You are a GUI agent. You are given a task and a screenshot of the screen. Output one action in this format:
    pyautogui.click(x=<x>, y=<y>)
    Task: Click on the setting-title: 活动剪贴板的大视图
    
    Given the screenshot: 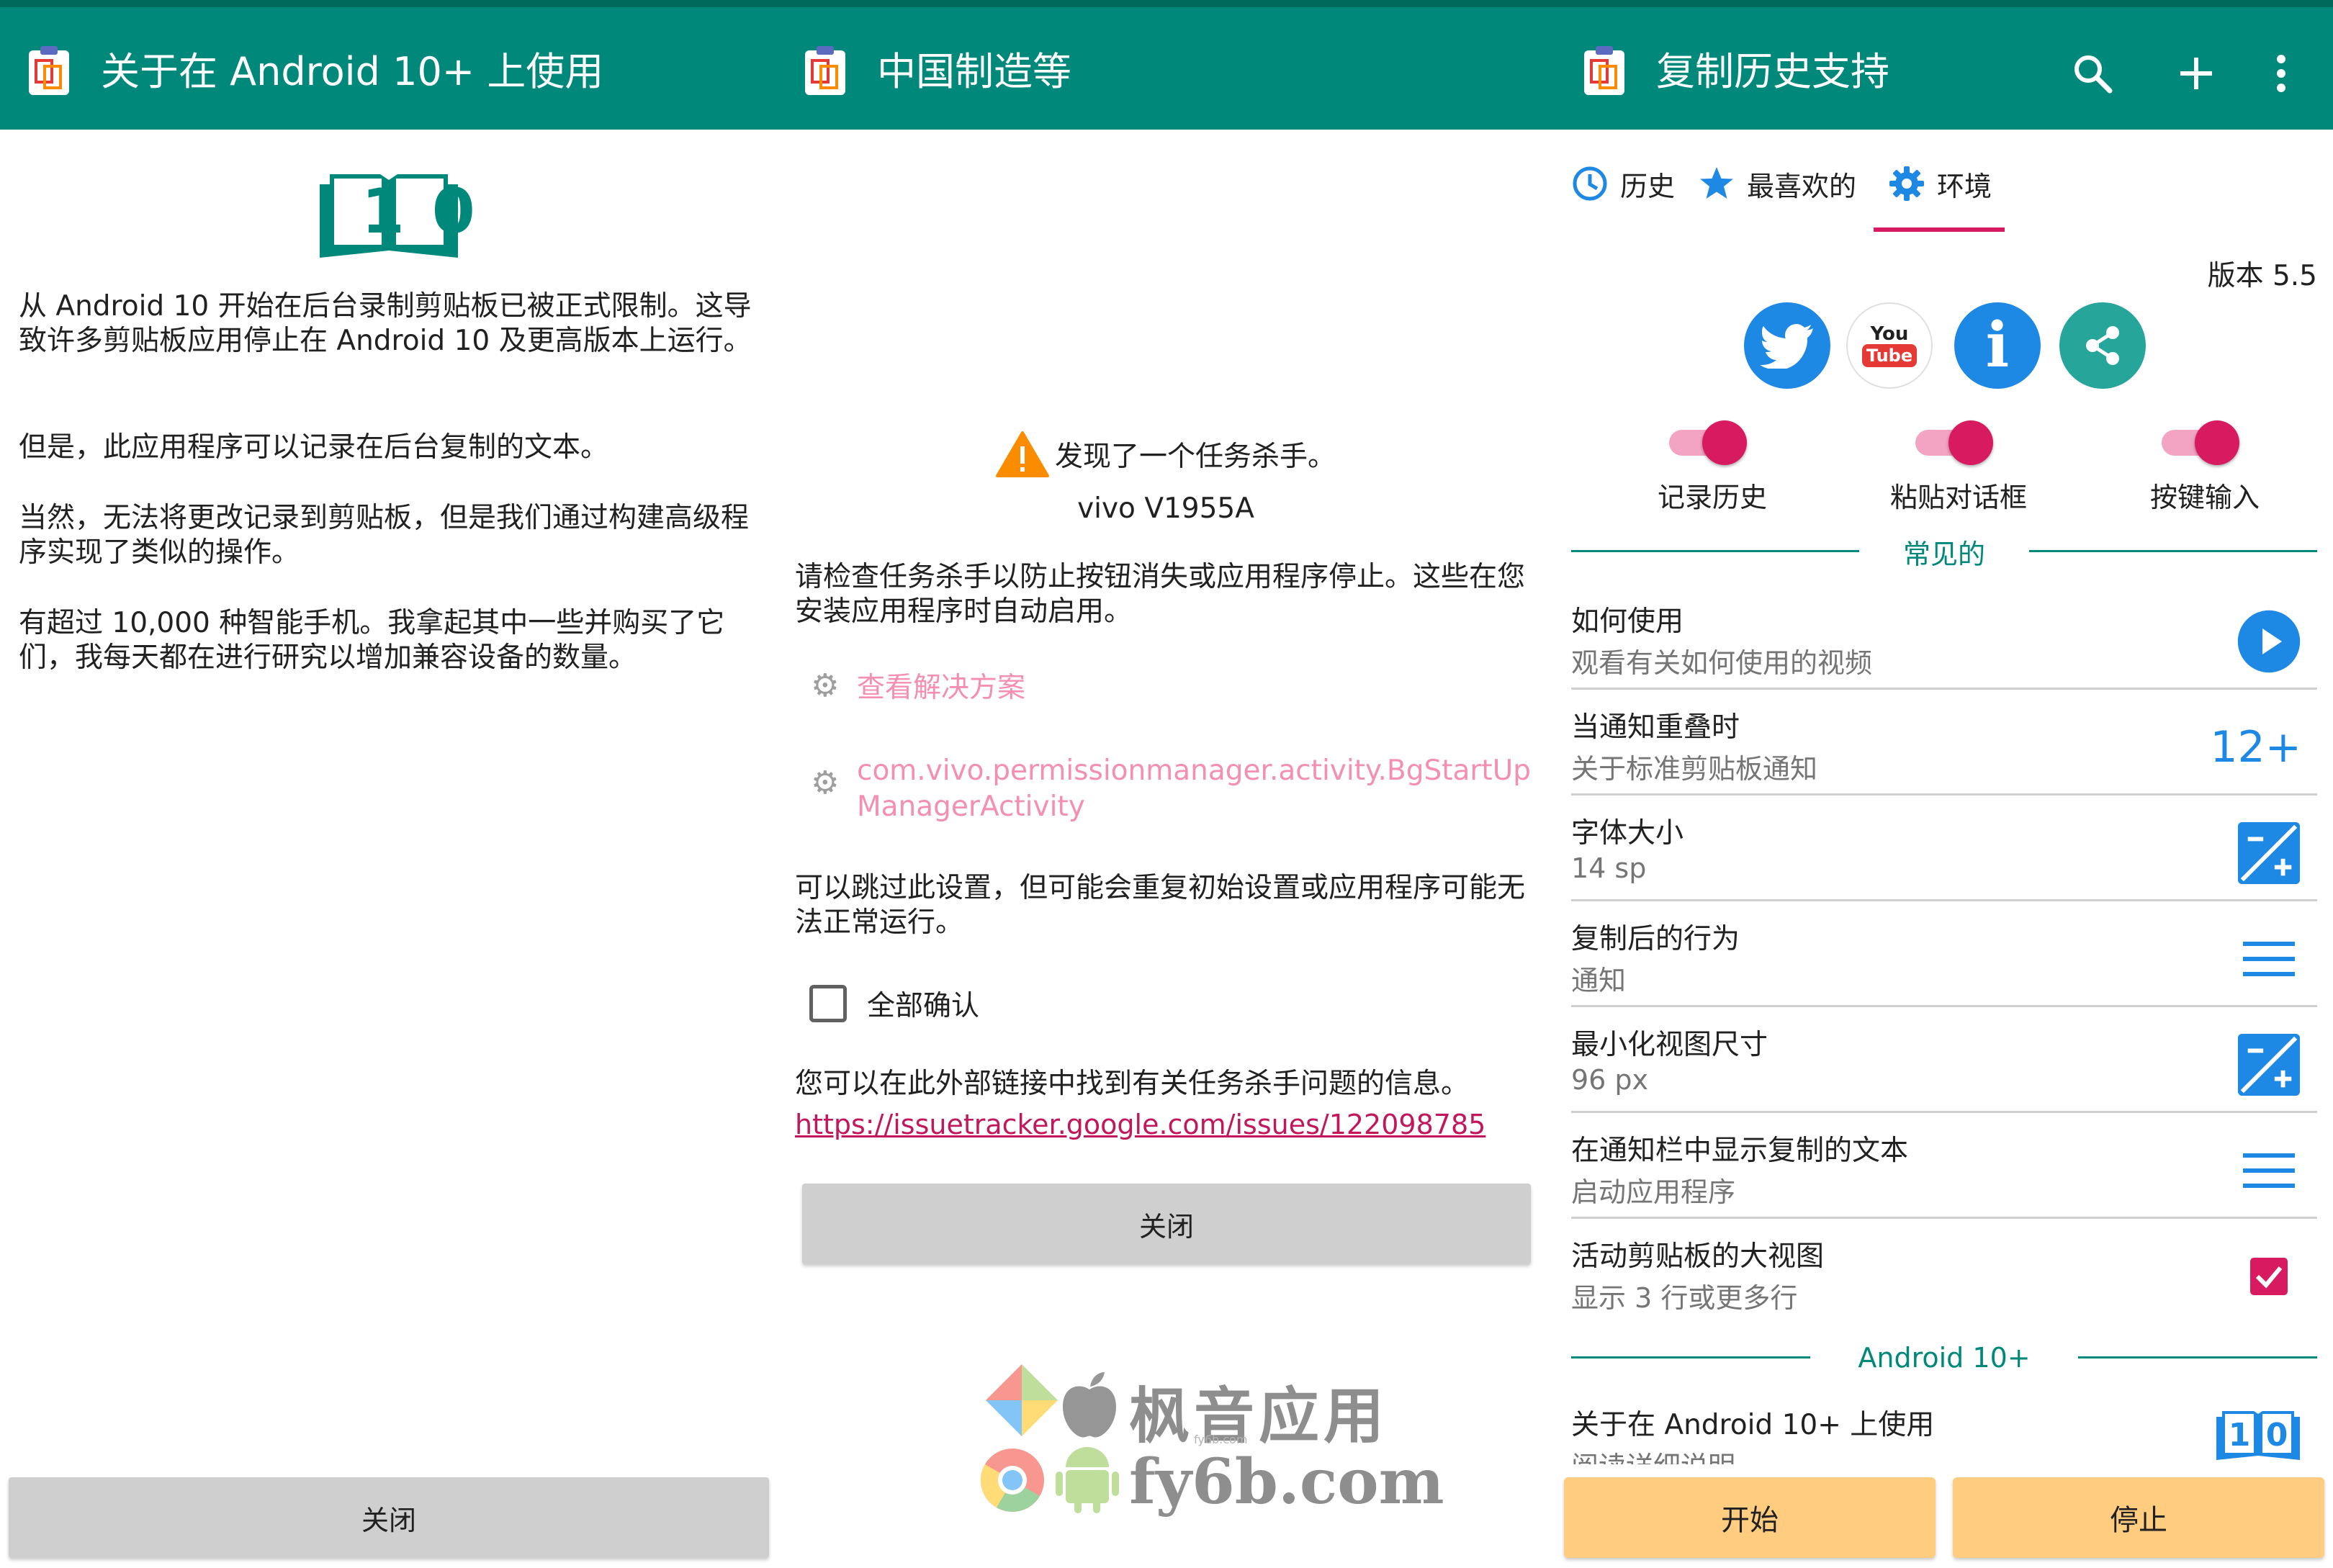 What is the action you would take?
    pyautogui.click(x=1698, y=1256)
    